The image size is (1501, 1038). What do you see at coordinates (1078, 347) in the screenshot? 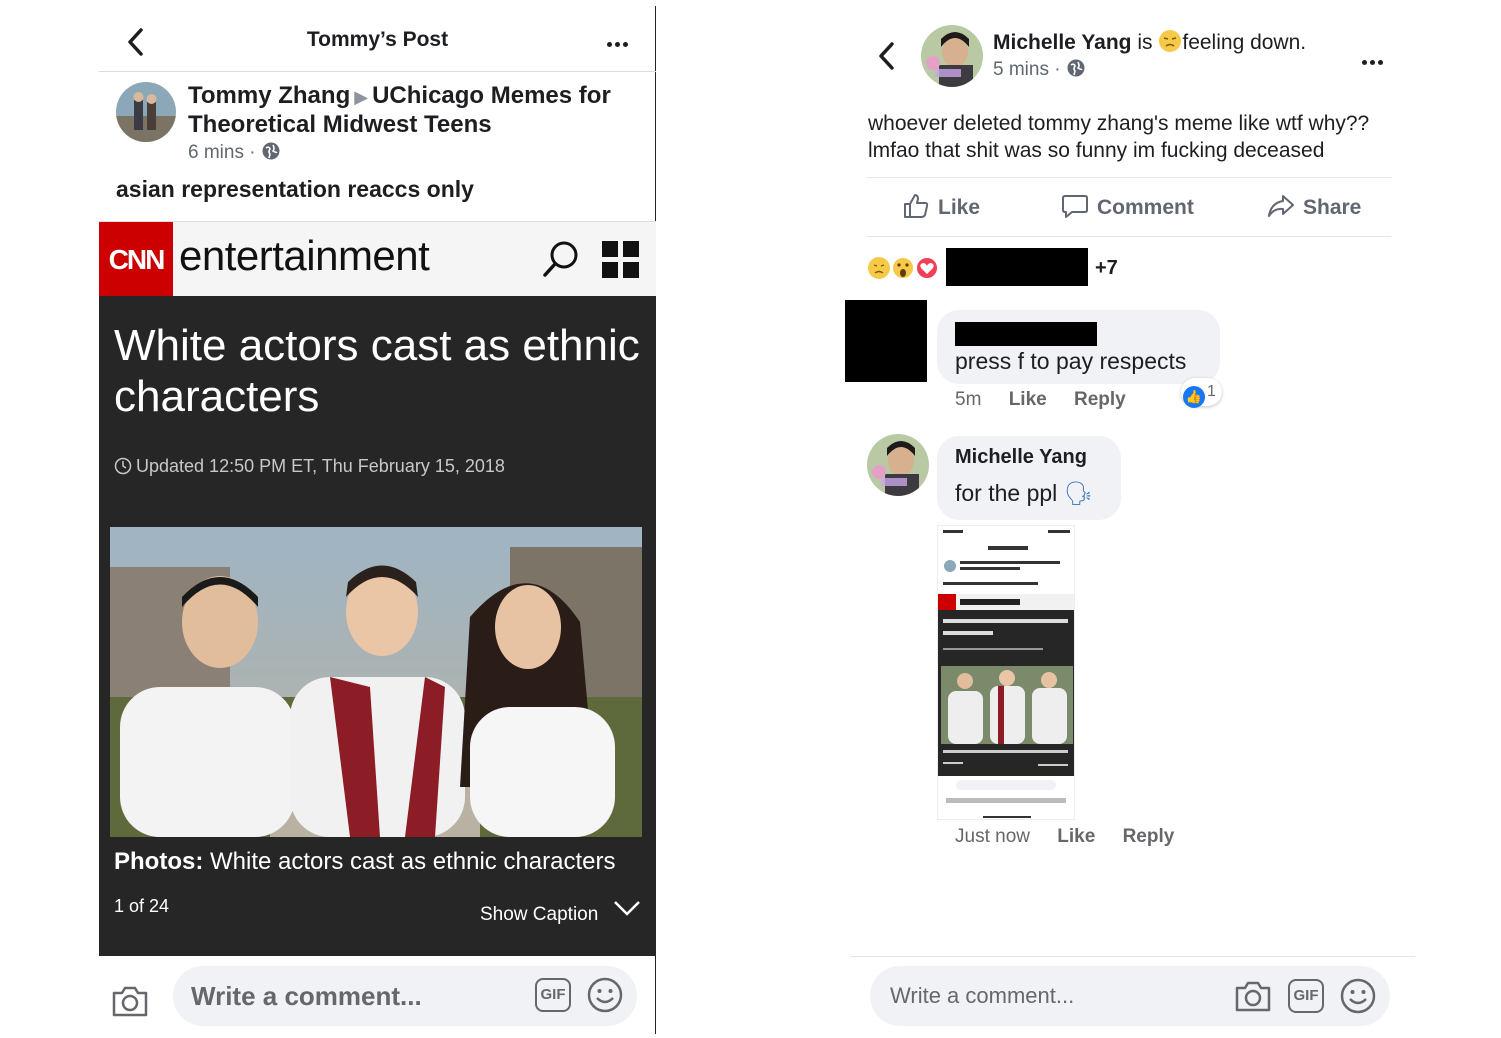
I see `comment-bubble: press f to pay respects` at bounding box center [1078, 347].